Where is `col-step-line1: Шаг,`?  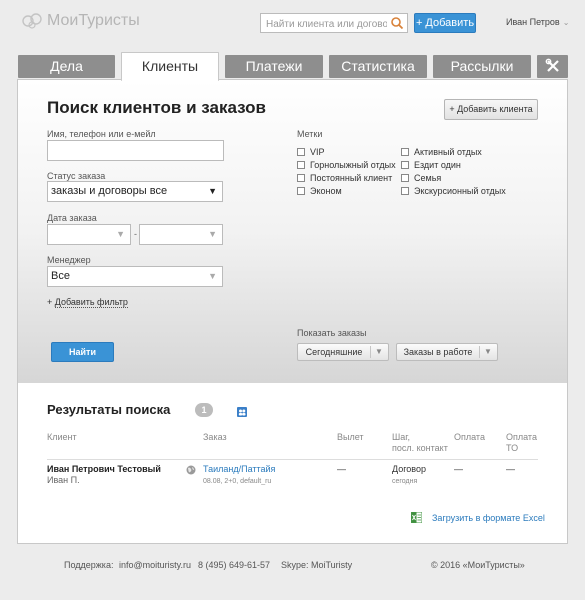 col-step-line1: Шаг, is located at coordinates (401, 437).